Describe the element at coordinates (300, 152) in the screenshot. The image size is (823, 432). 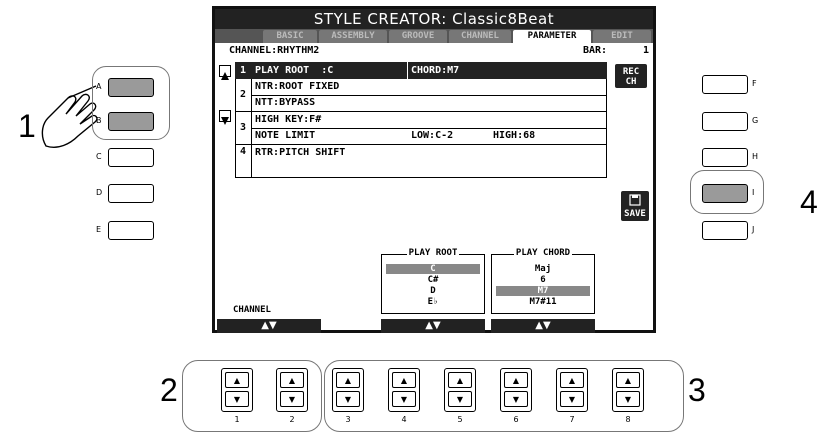
I see `param-rtr: RTR:PITCH SHIFT` at that location.